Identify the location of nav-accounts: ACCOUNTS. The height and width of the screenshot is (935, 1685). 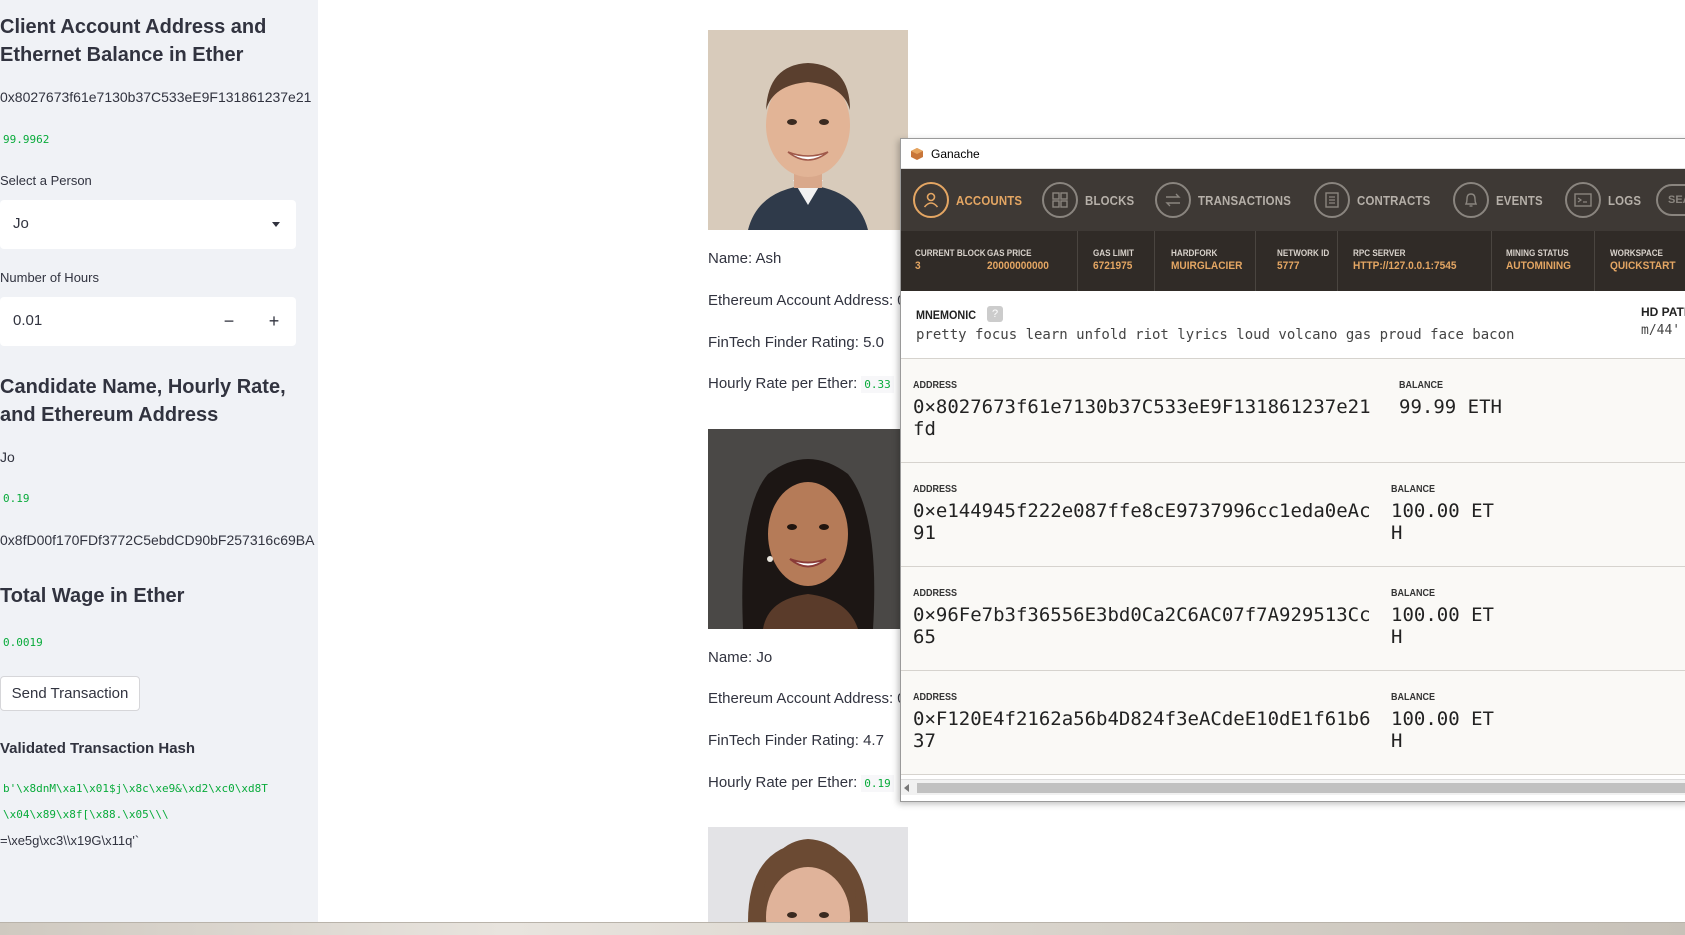
(972, 200).